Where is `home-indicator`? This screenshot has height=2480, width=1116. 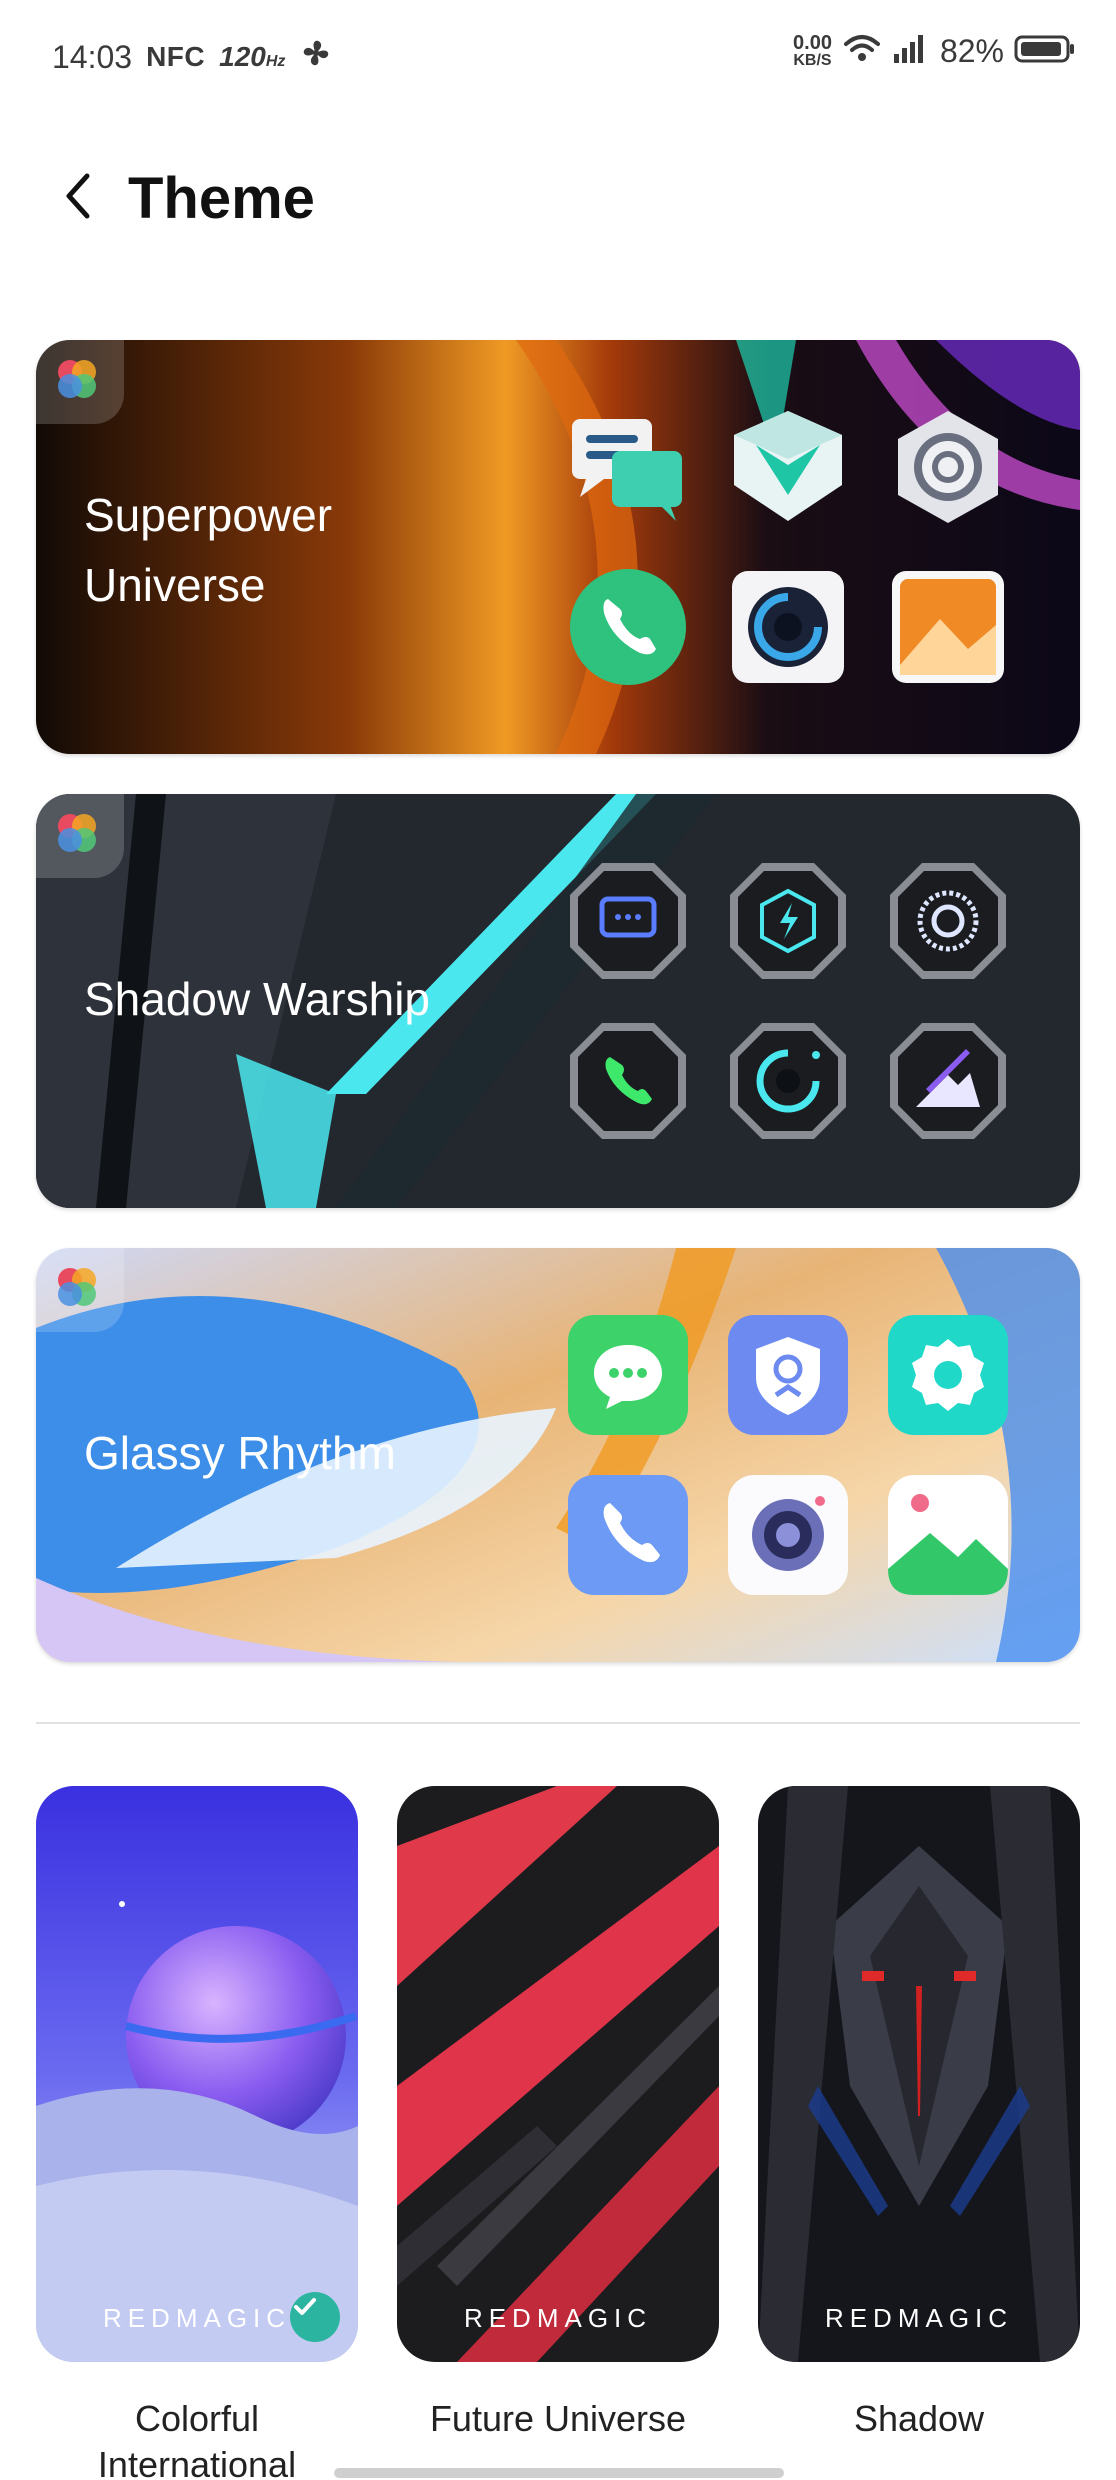
home-indicator is located at coordinates (559, 2473).